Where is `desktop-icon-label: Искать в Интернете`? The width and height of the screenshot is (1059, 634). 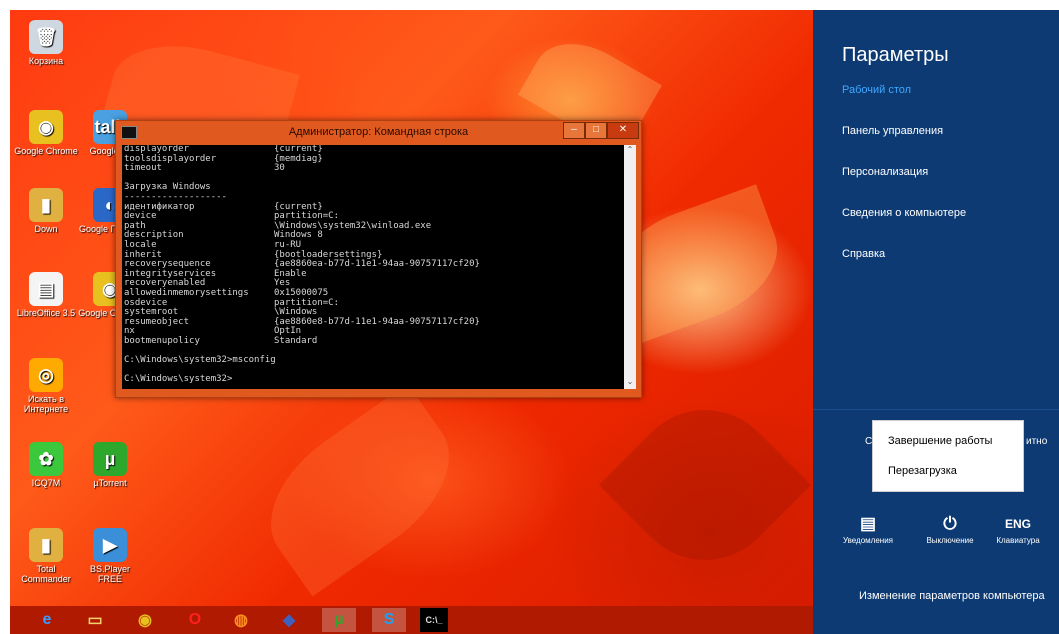
desktop-icon-label: Искать в Интернете is located at coordinates (46, 404).